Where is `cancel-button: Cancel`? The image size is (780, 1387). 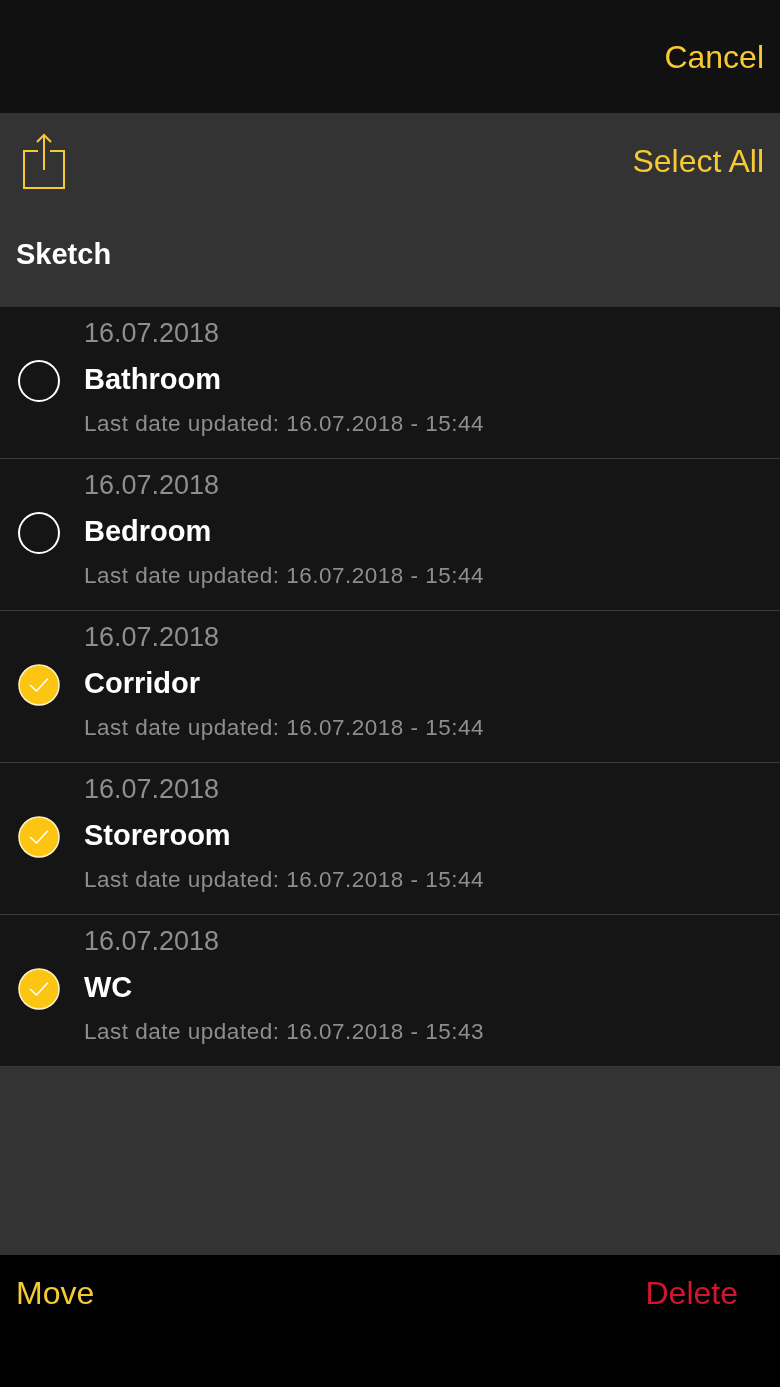
cancel-button: Cancel is located at coordinates (714, 56).